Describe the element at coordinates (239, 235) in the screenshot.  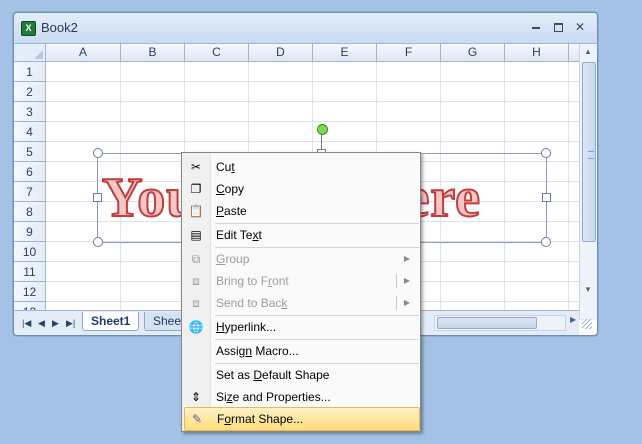
I see `menu-item-label: Edit Text` at that location.